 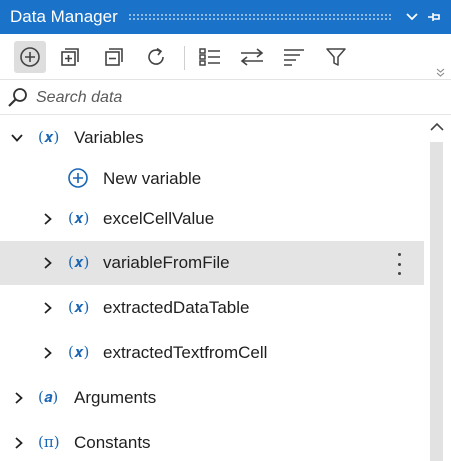 I want to click on tree-node-label: Constants, so click(x=112, y=442).